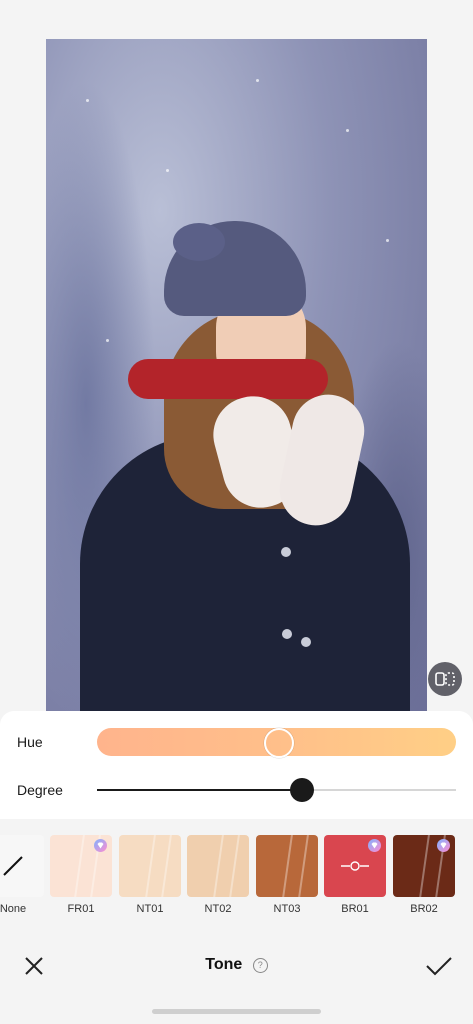 This screenshot has width=473, height=1024. What do you see at coordinates (287, 909) in the screenshot?
I see `preset-label: NT03` at bounding box center [287, 909].